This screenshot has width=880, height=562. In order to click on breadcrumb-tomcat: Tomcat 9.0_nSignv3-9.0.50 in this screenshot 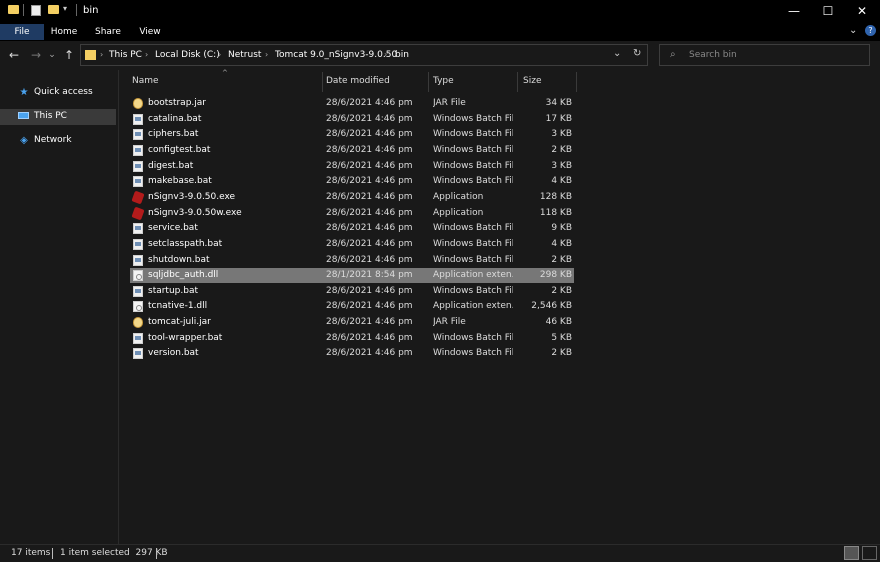, I will do `click(336, 55)`.